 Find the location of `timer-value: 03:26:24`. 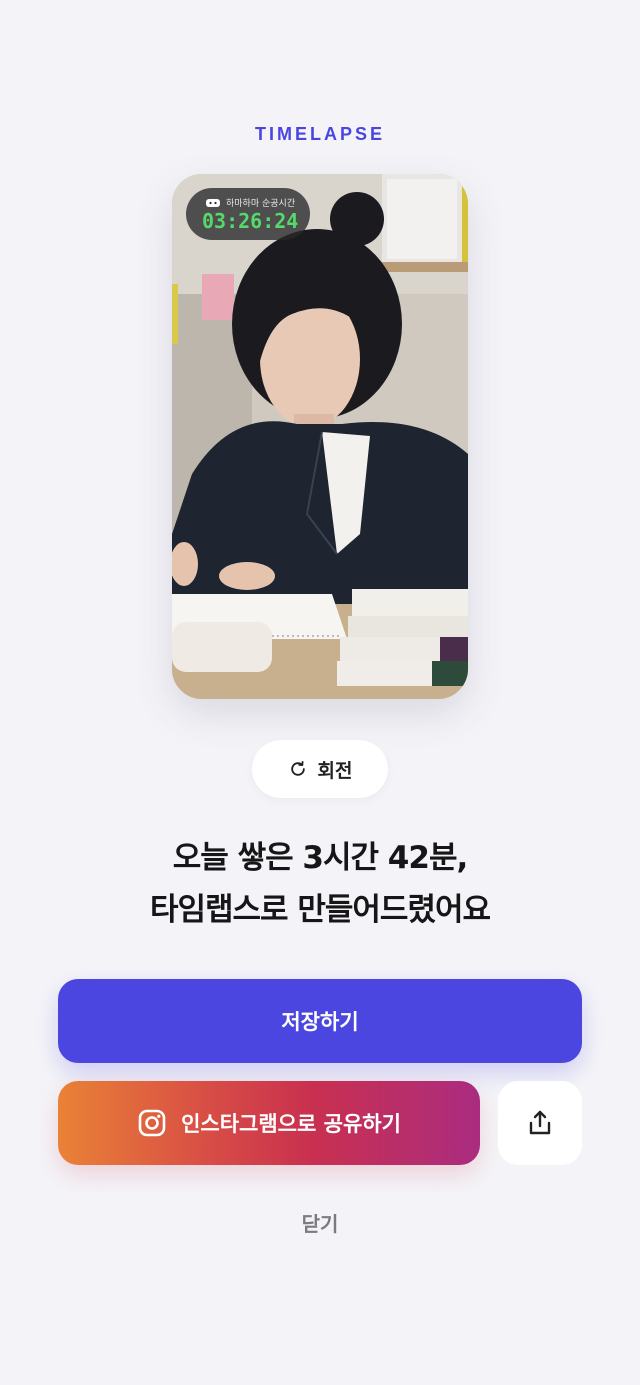

timer-value: 03:26:24 is located at coordinates (250, 221).